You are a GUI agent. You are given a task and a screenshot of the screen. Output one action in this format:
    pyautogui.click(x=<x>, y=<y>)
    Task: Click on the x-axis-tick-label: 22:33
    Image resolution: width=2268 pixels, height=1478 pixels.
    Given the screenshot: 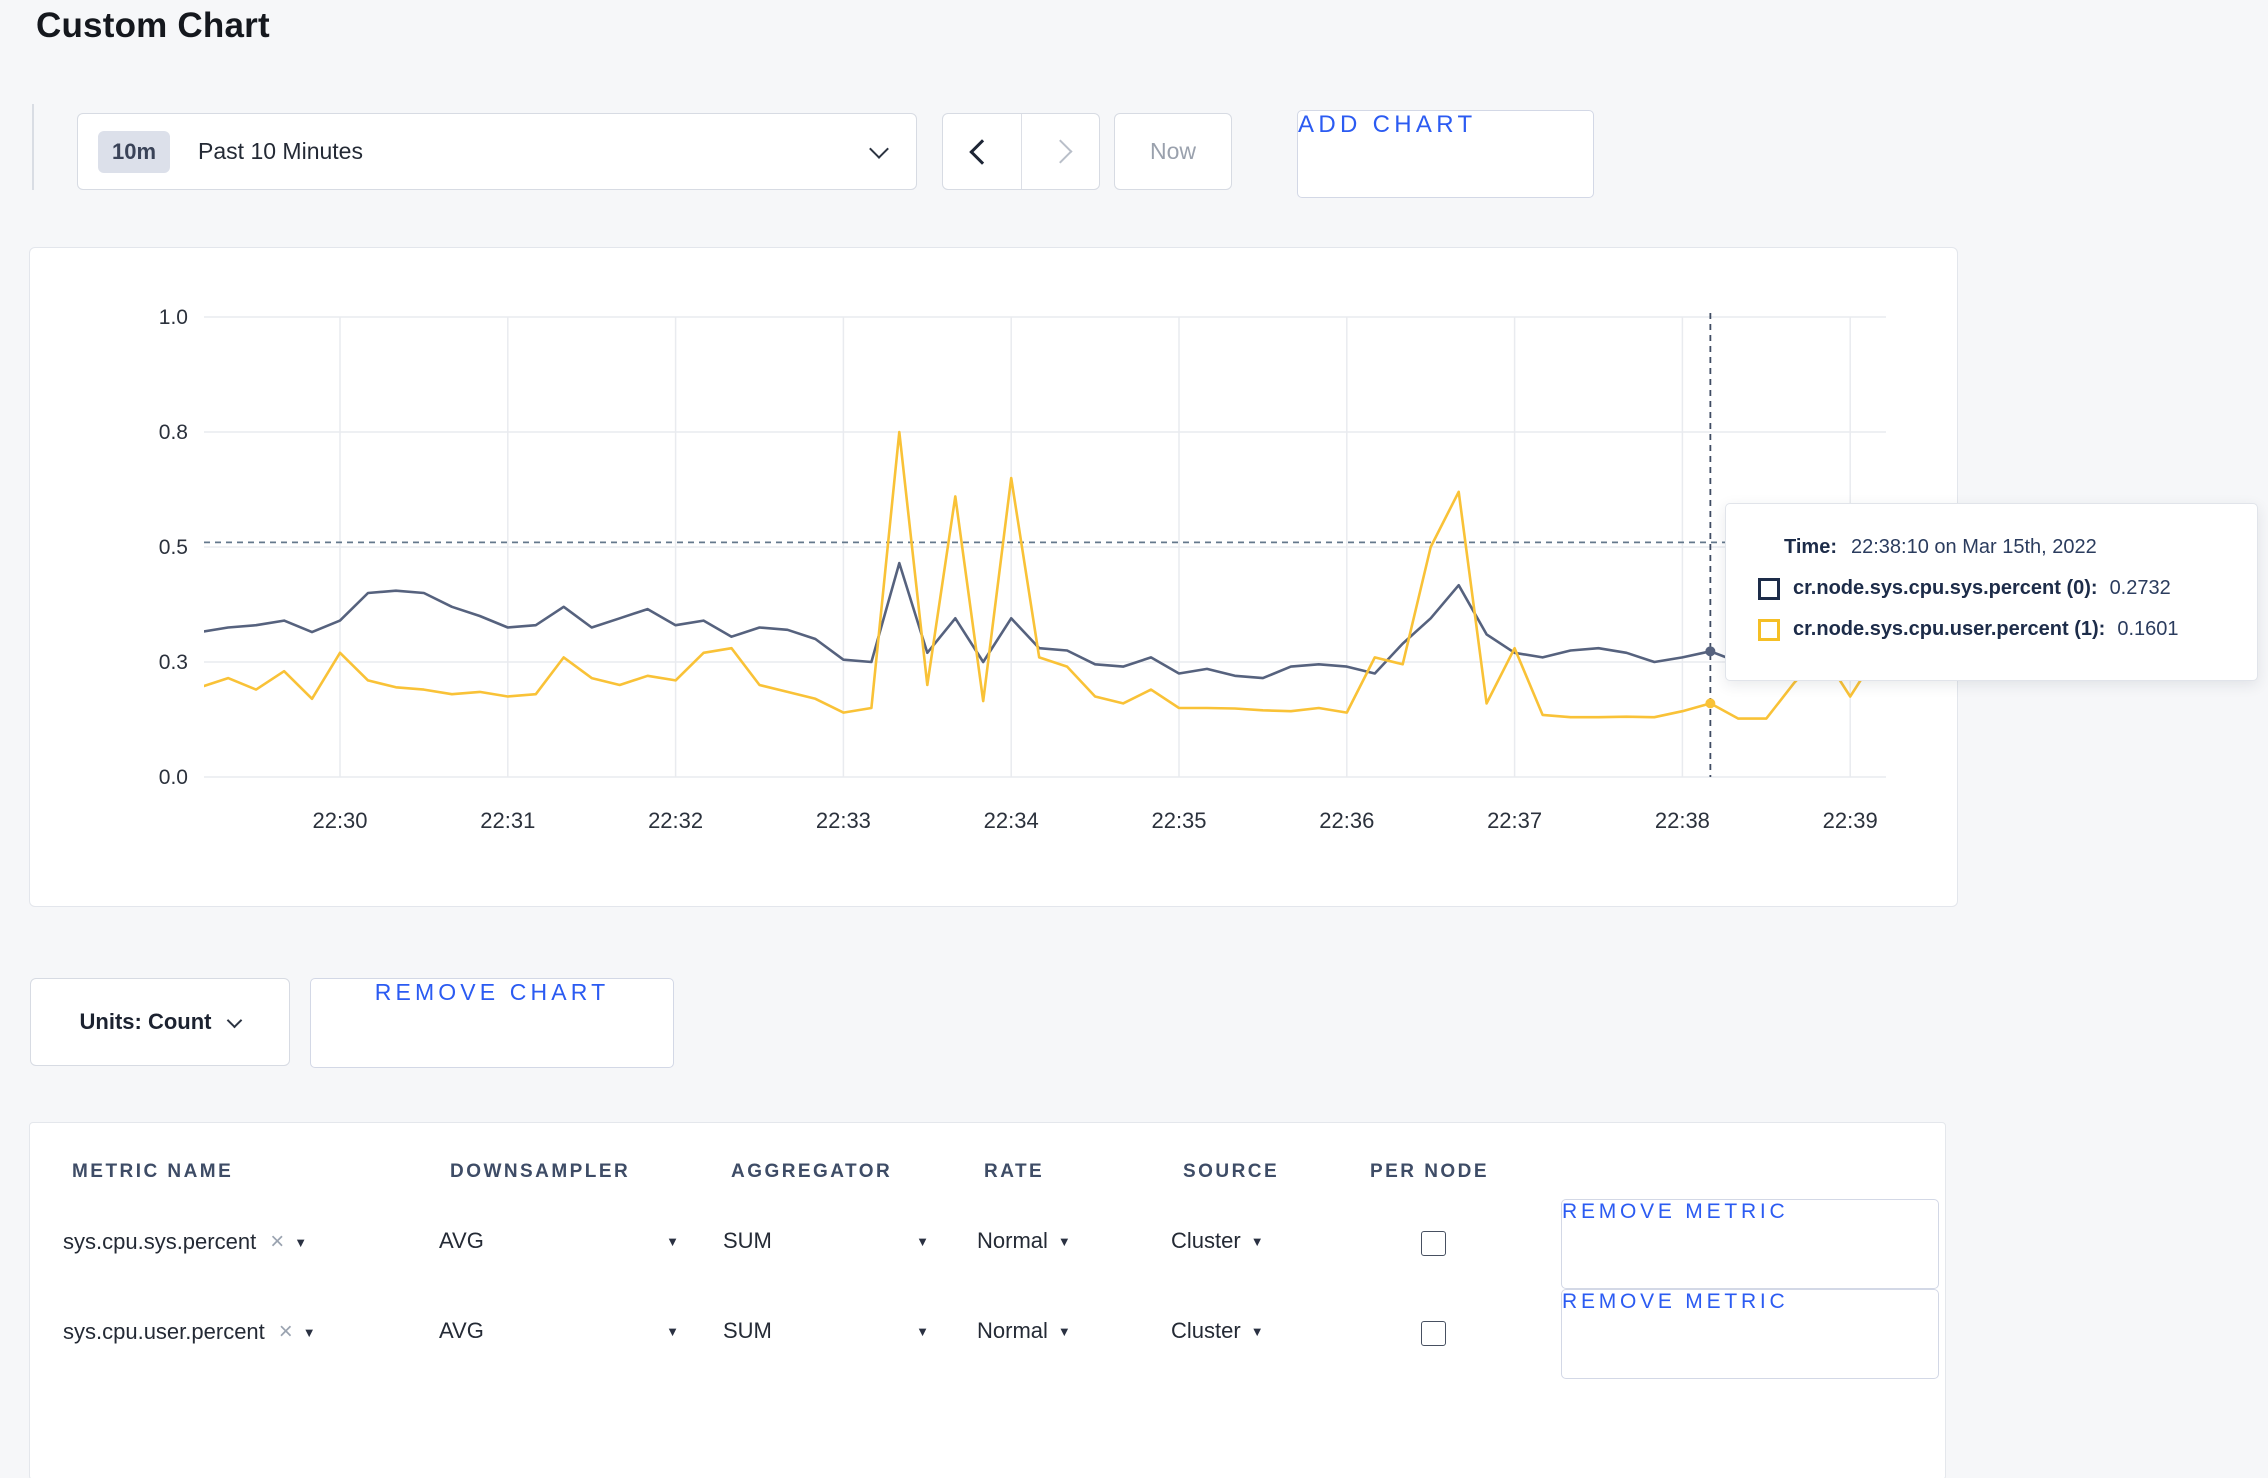 What is the action you would take?
    pyautogui.click(x=843, y=820)
    